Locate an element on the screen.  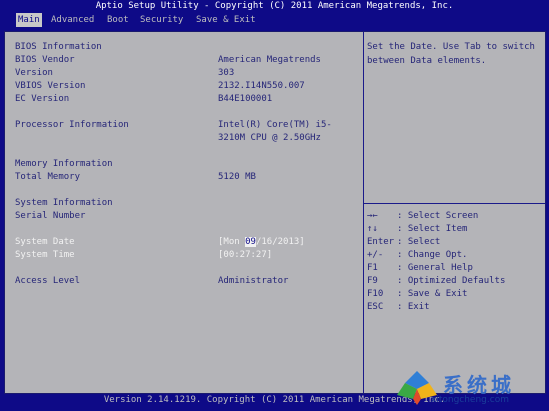
key-row-enter: Enter: Select is located at coordinates (403, 242).